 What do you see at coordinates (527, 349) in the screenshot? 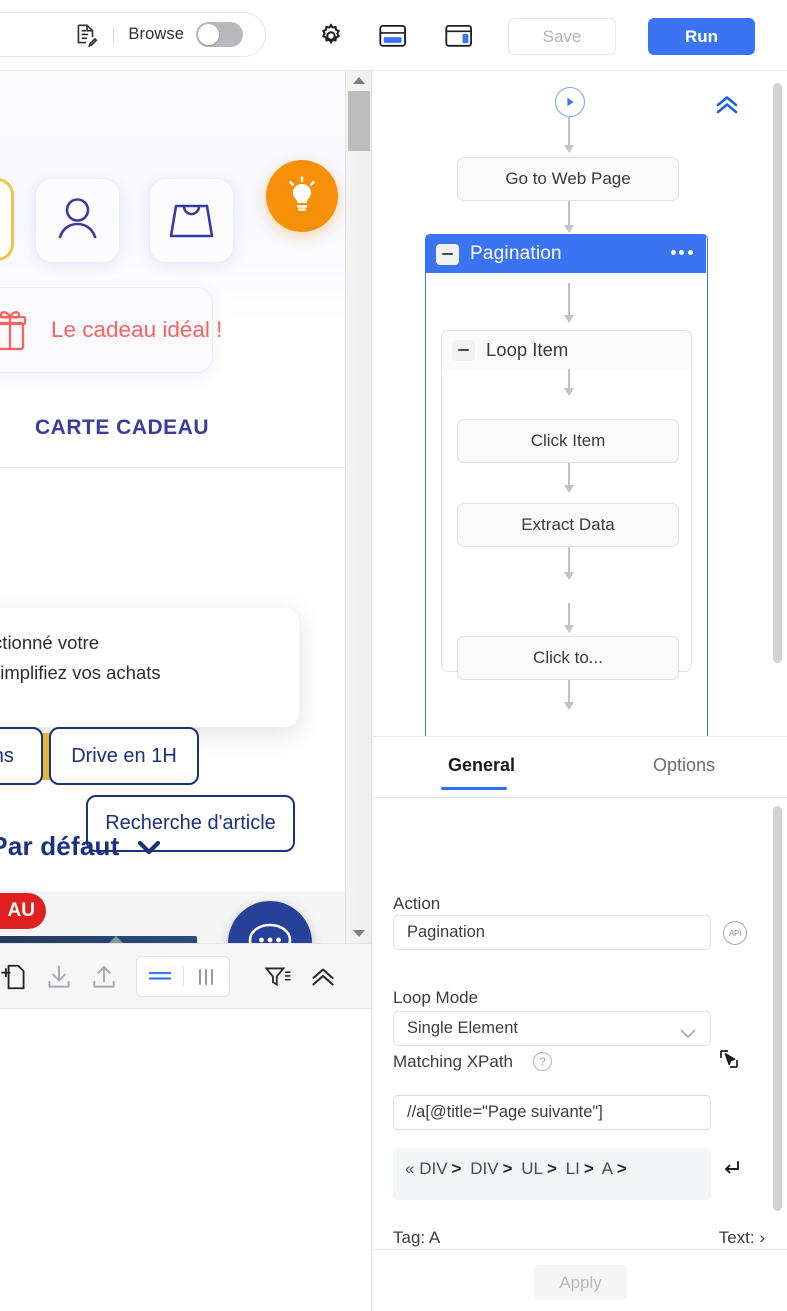
I see `loop-item-title: Loop Item` at bounding box center [527, 349].